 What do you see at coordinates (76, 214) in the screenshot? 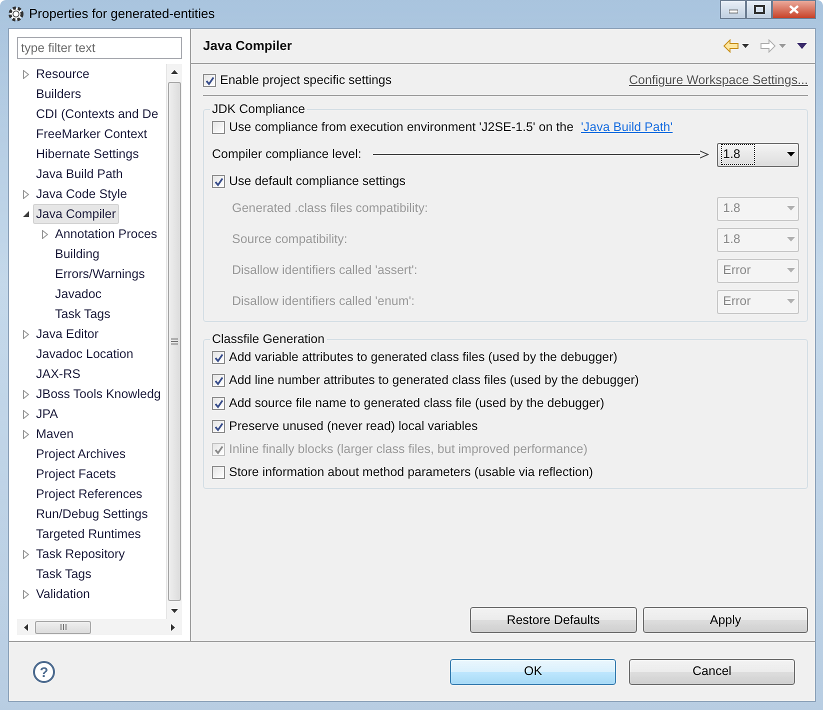
I see `tree-item: Java Compiler` at bounding box center [76, 214].